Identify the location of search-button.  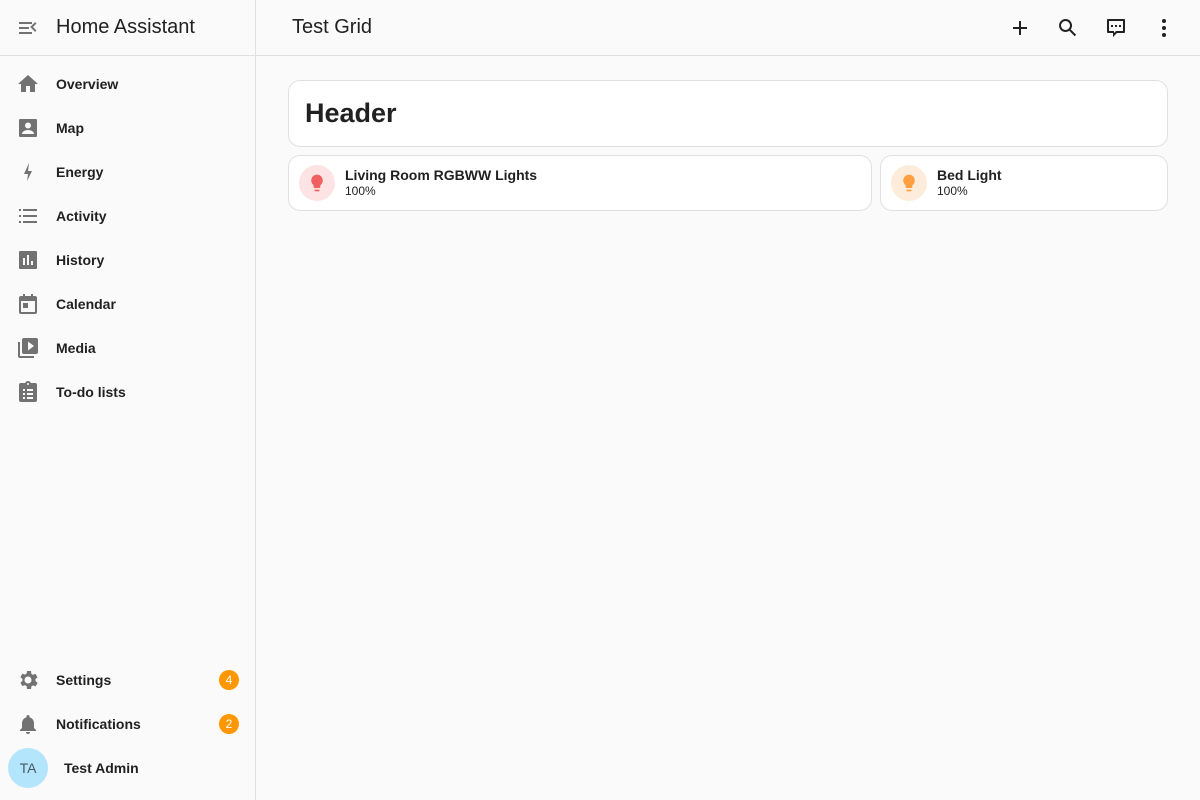
(1068, 28).